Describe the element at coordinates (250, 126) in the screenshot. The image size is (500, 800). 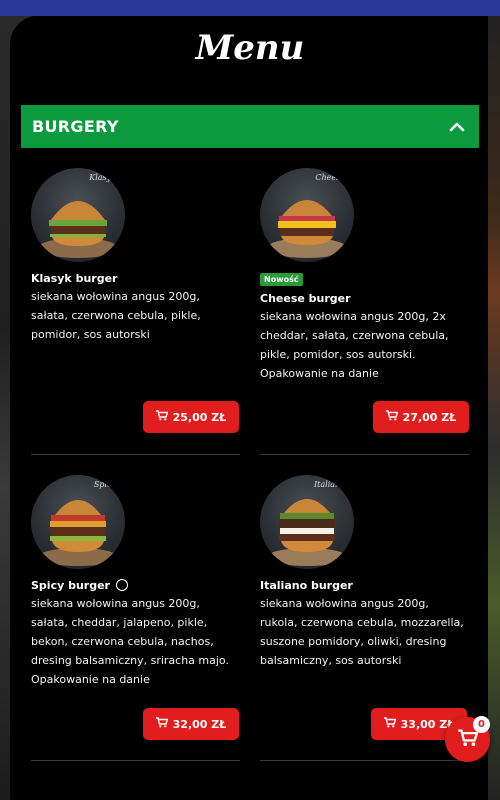
I see `category-header-burgery: BURGERY` at that location.